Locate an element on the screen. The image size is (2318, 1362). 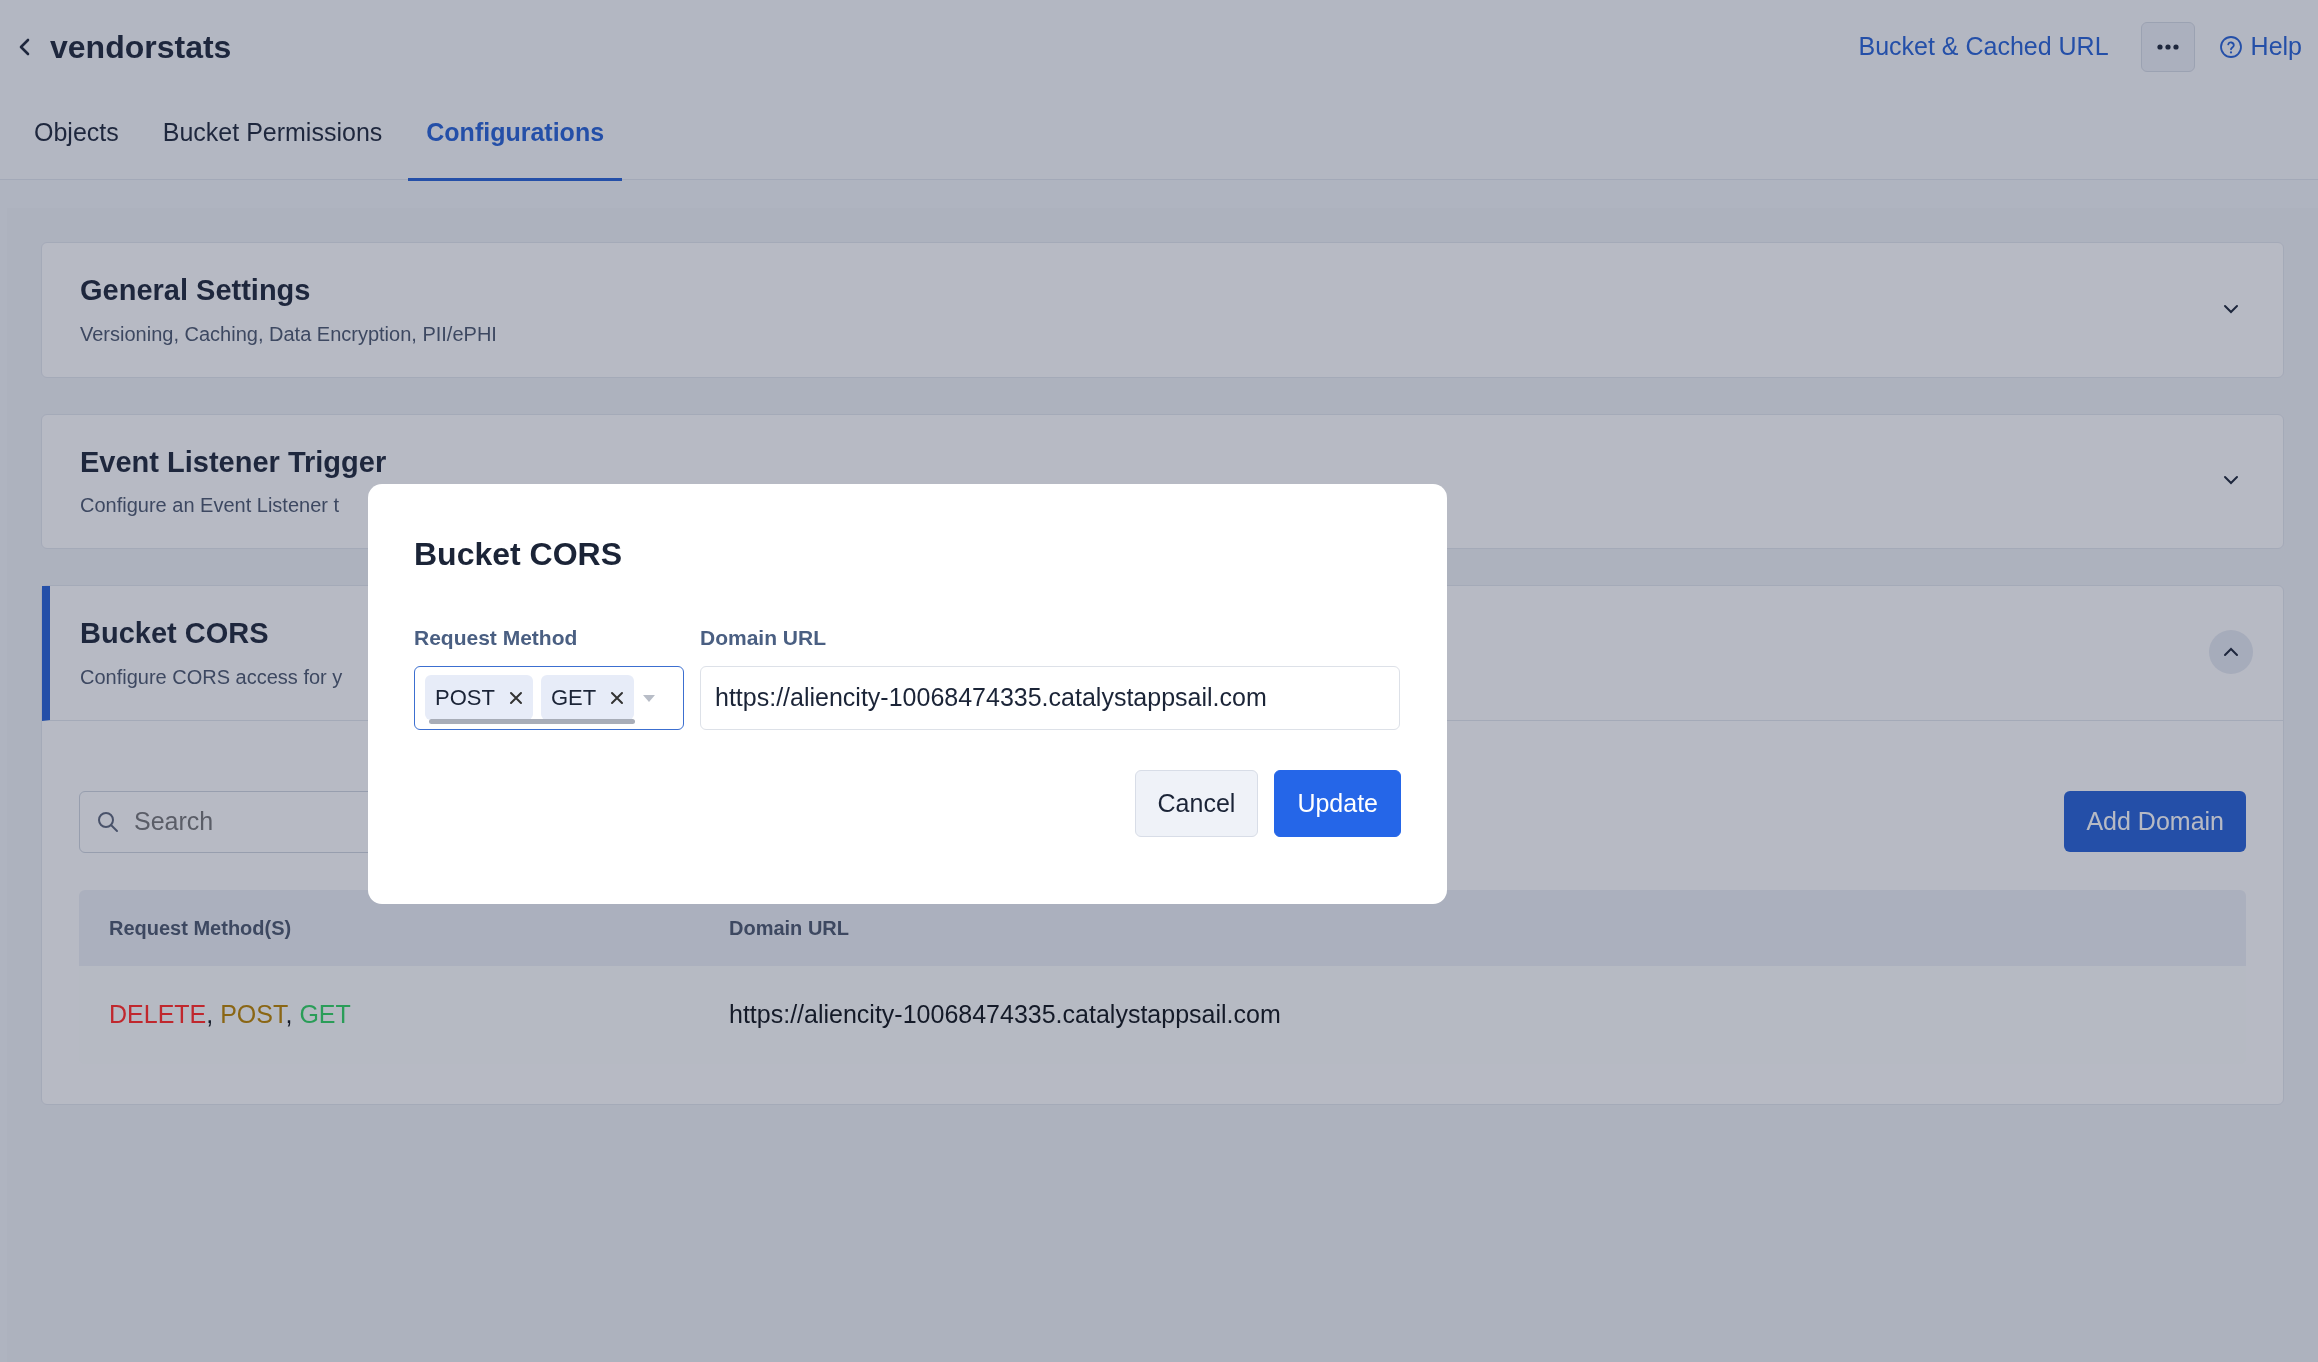
bucket-url-link: Bucket & Cached URL is located at coordinates (1983, 47).